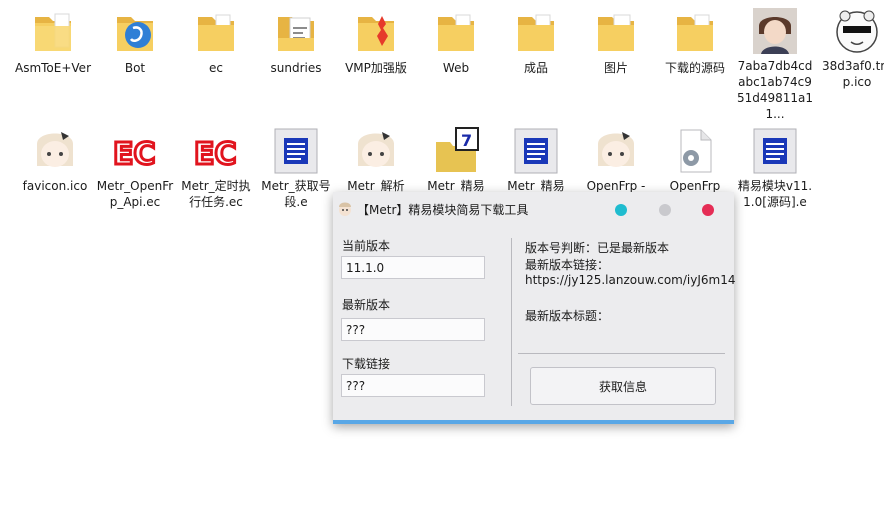  Describe the element at coordinates (533, 209) in the screenshot. I see `title-bar: 【Metr】精易模块简易下载工具` at that location.